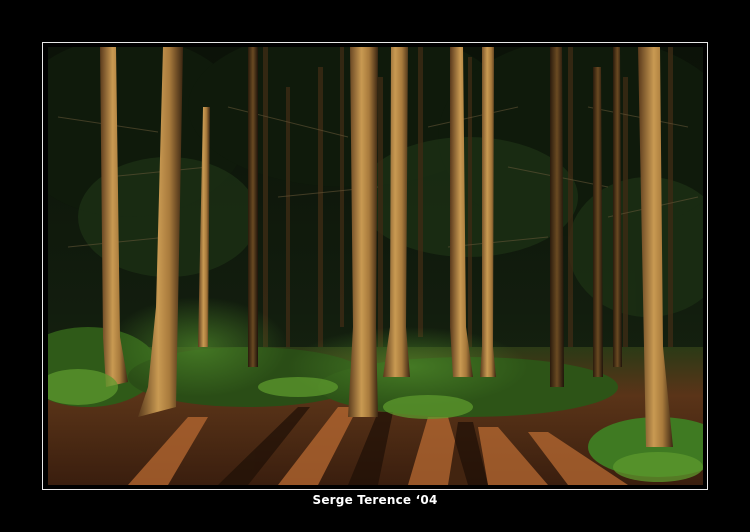 The height and width of the screenshot is (532, 750). Describe the element at coordinates (375, 500) in the screenshot. I see `photo-caption: Serge Terence ‘04` at that location.